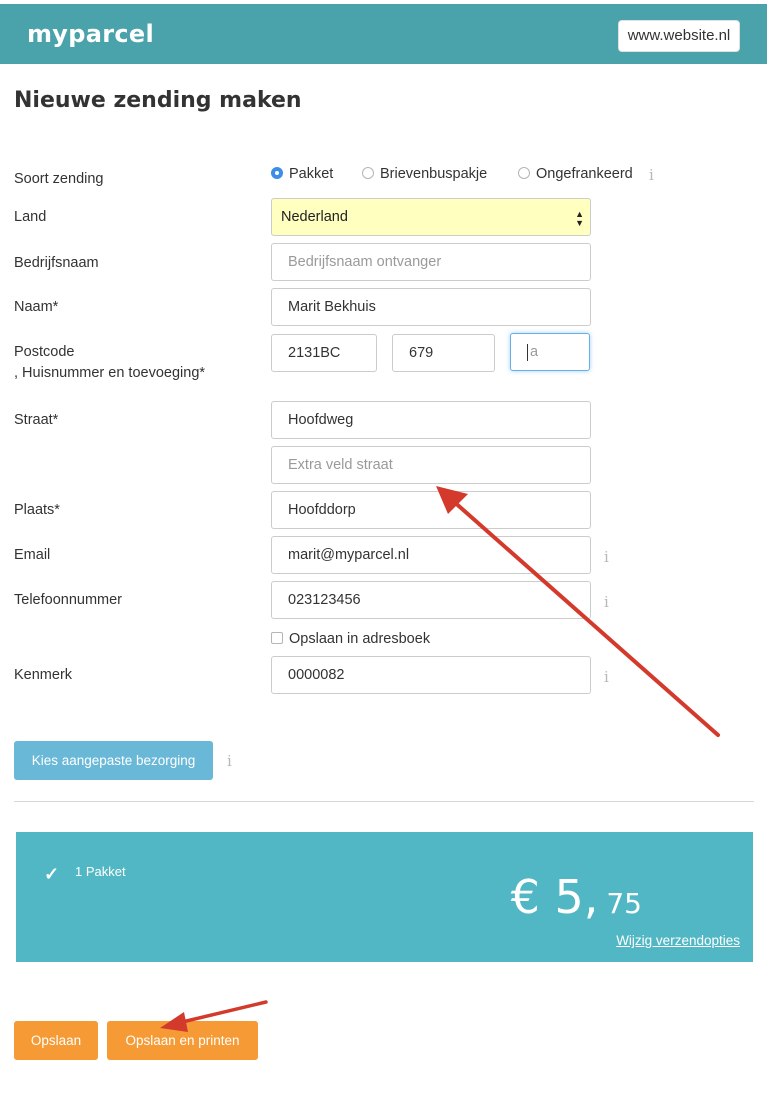 The image size is (767, 1100). Describe the element at coordinates (43, 675) in the screenshot. I see `reference-label: Kenmerk` at that location.